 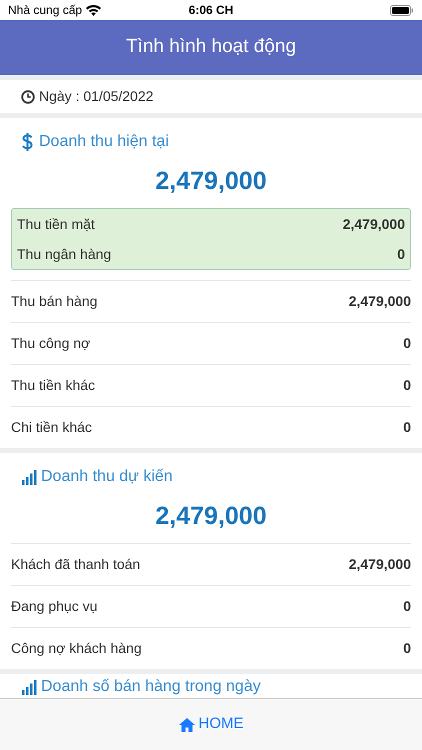 What do you see at coordinates (186, 725) in the screenshot?
I see `home-icon` at bounding box center [186, 725].